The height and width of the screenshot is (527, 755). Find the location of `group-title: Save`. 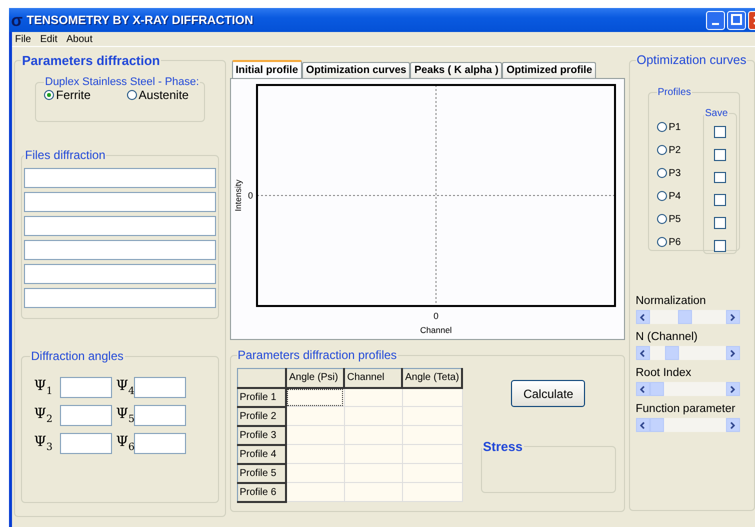

group-title: Save is located at coordinates (716, 113).